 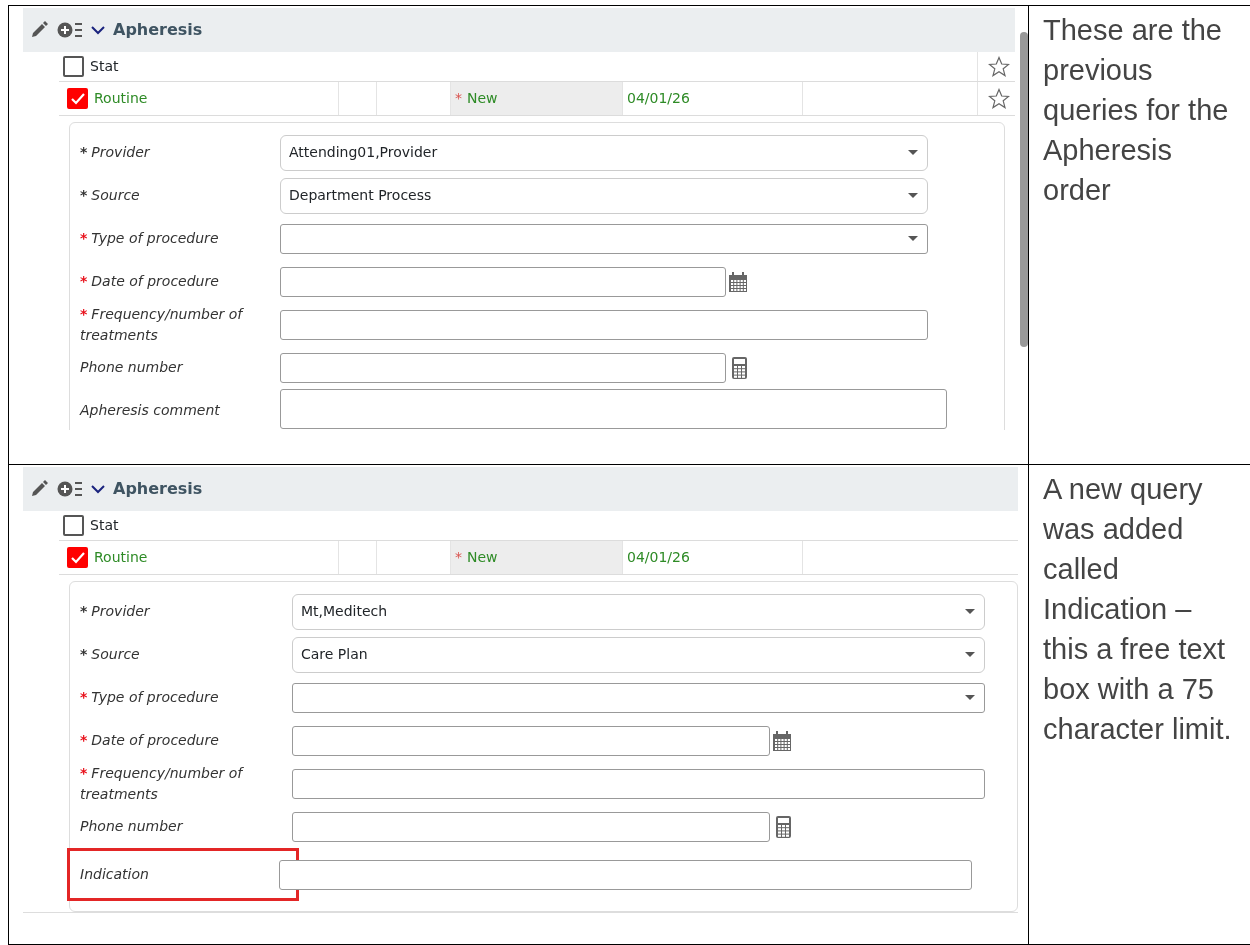 I want to click on select-field: Department Process, so click(x=604, y=195).